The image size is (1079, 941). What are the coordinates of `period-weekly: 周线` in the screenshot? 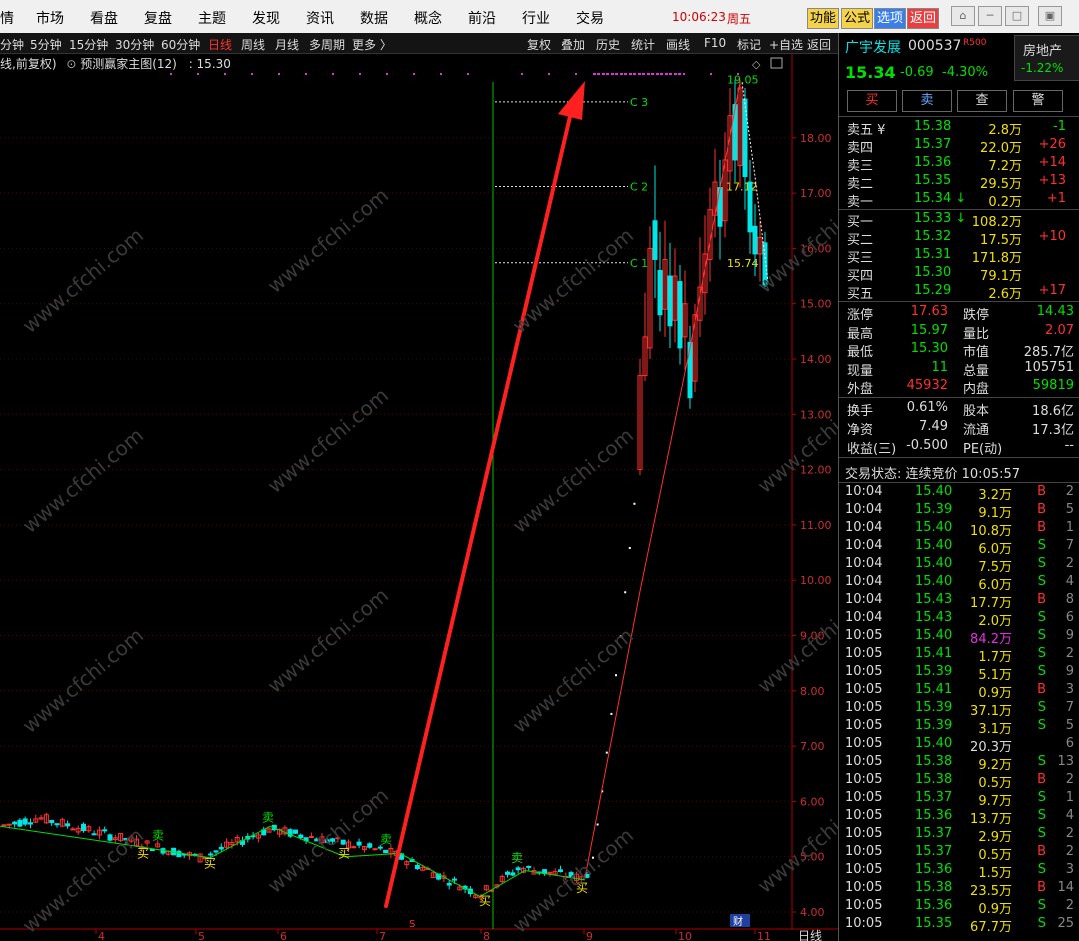 It's located at (253, 44).